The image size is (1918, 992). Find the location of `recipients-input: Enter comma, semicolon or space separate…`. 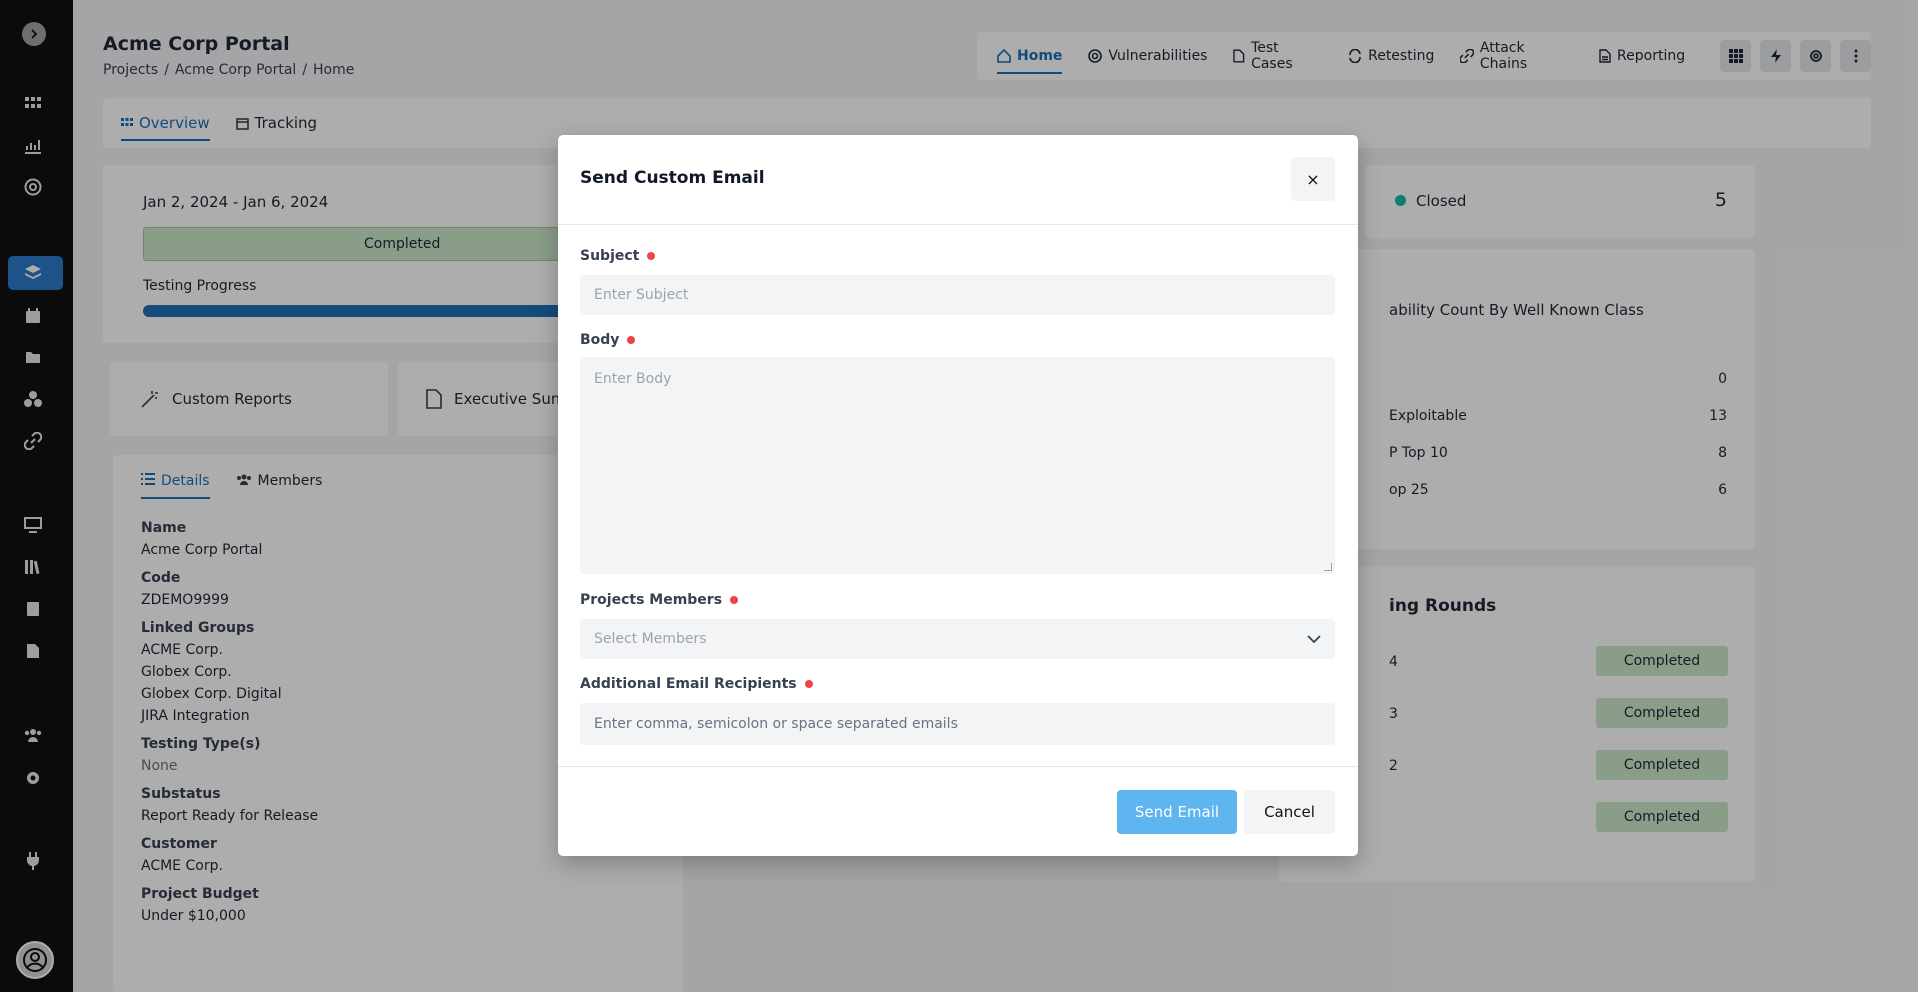

recipients-input: Enter comma, semicolon or space separate… is located at coordinates (957, 724).